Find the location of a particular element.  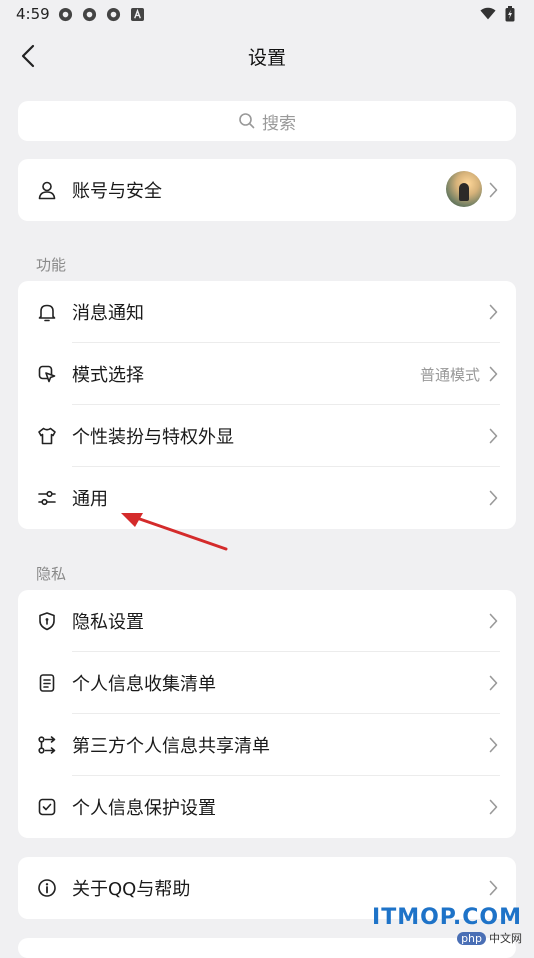

mode-icon is located at coordinates (47, 374).